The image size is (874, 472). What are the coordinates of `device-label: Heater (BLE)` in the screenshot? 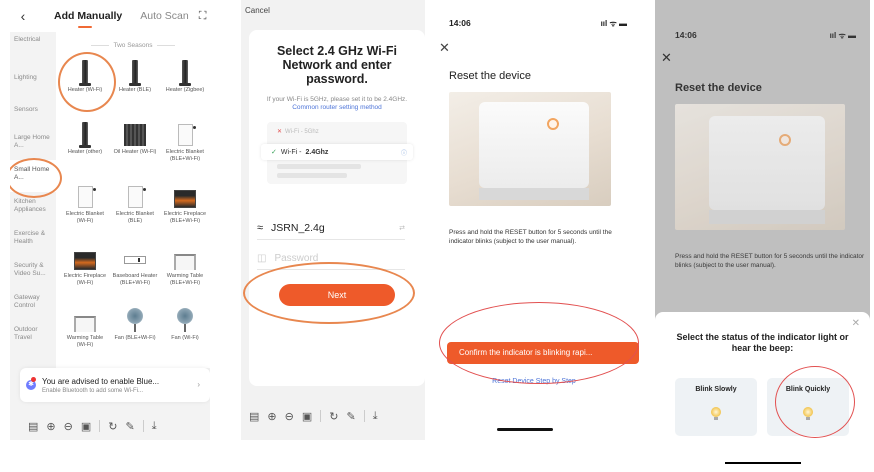 It's located at (135, 90).